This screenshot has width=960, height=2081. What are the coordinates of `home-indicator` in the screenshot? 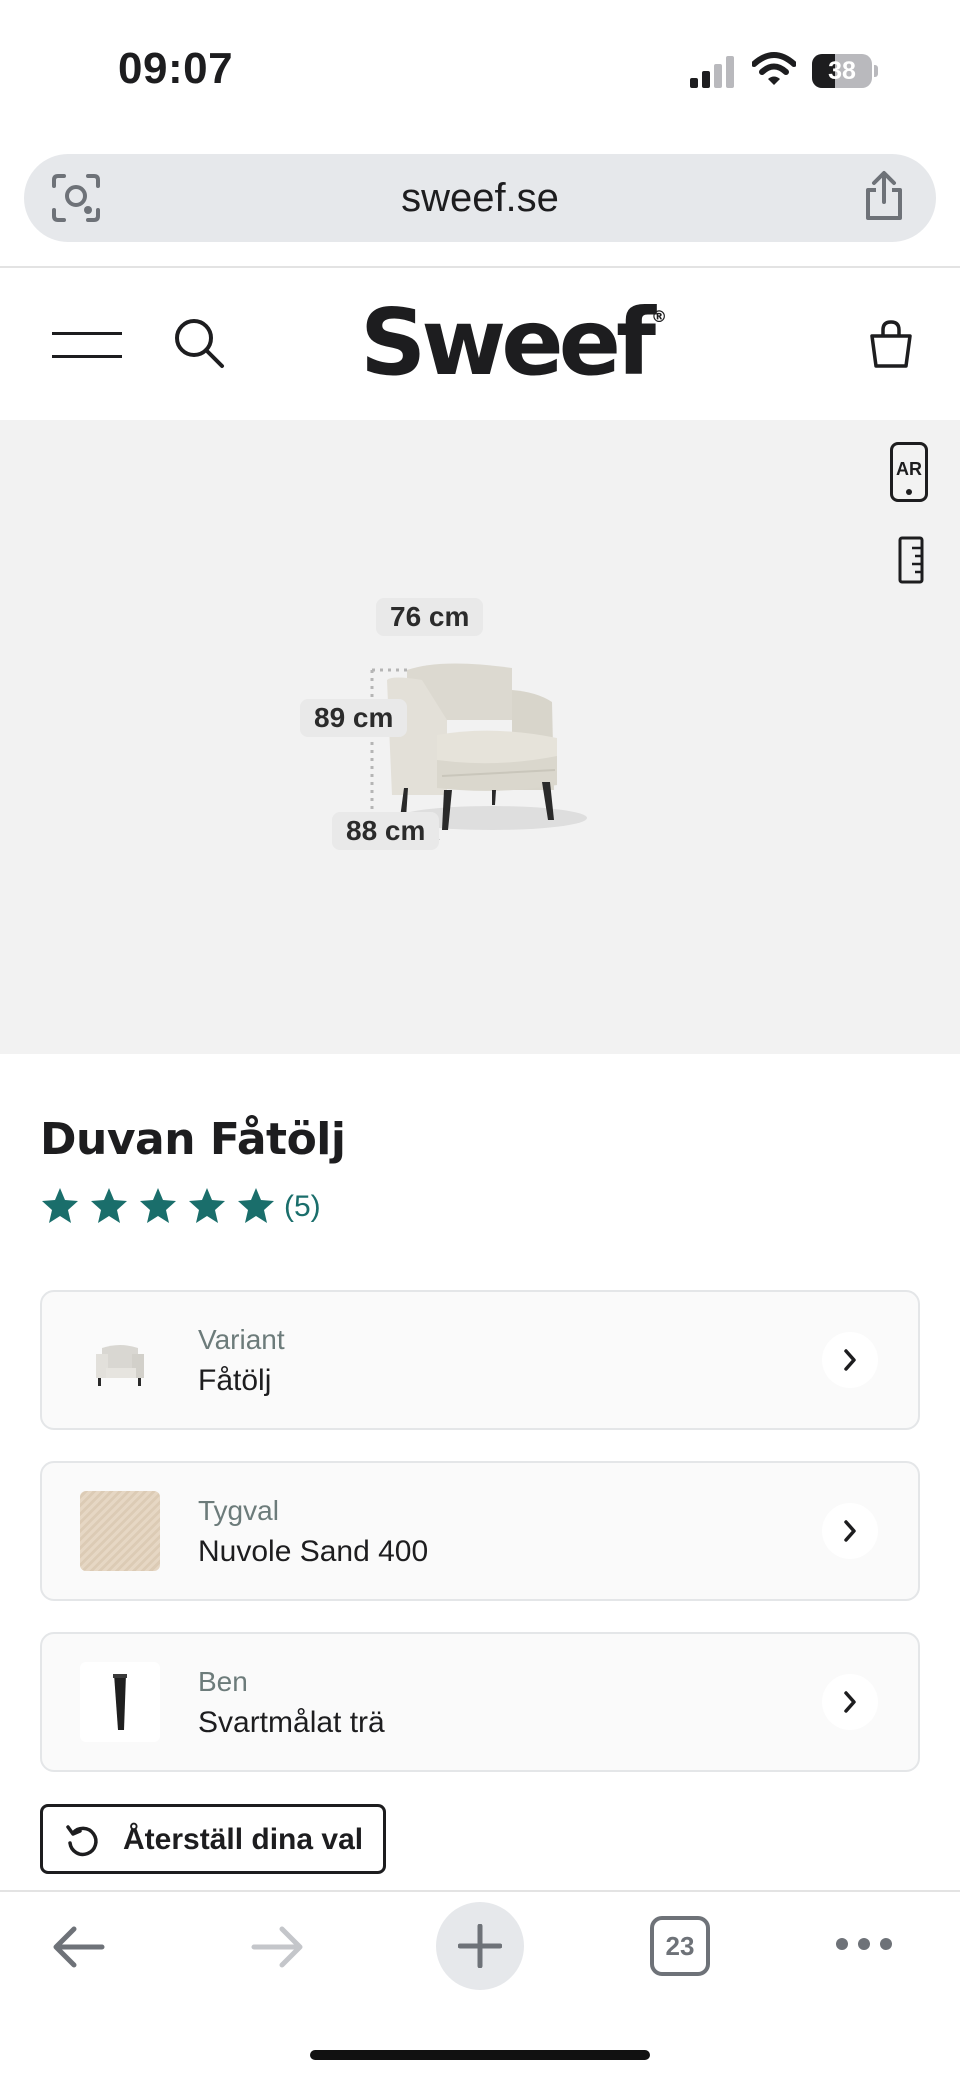 It's located at (480, 2055).